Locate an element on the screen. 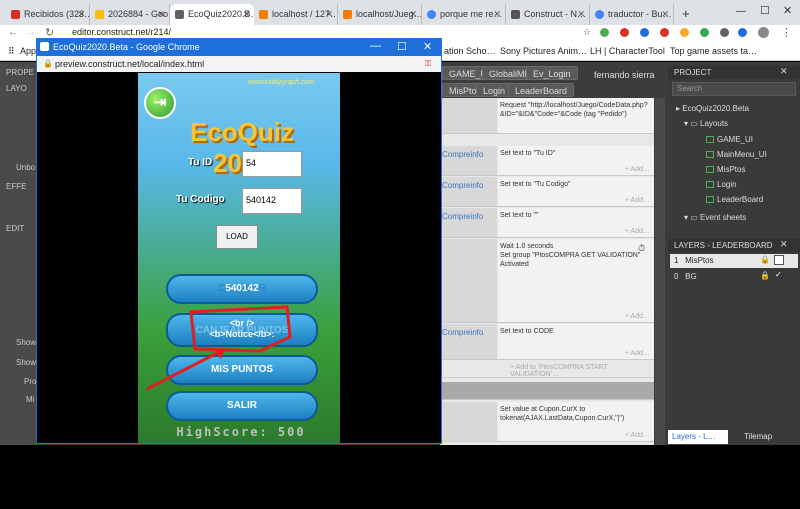 The height and width of the screenshot is (509, 800). tab-google-search: porque me re… ✕ is located at coordinates (464, 14).